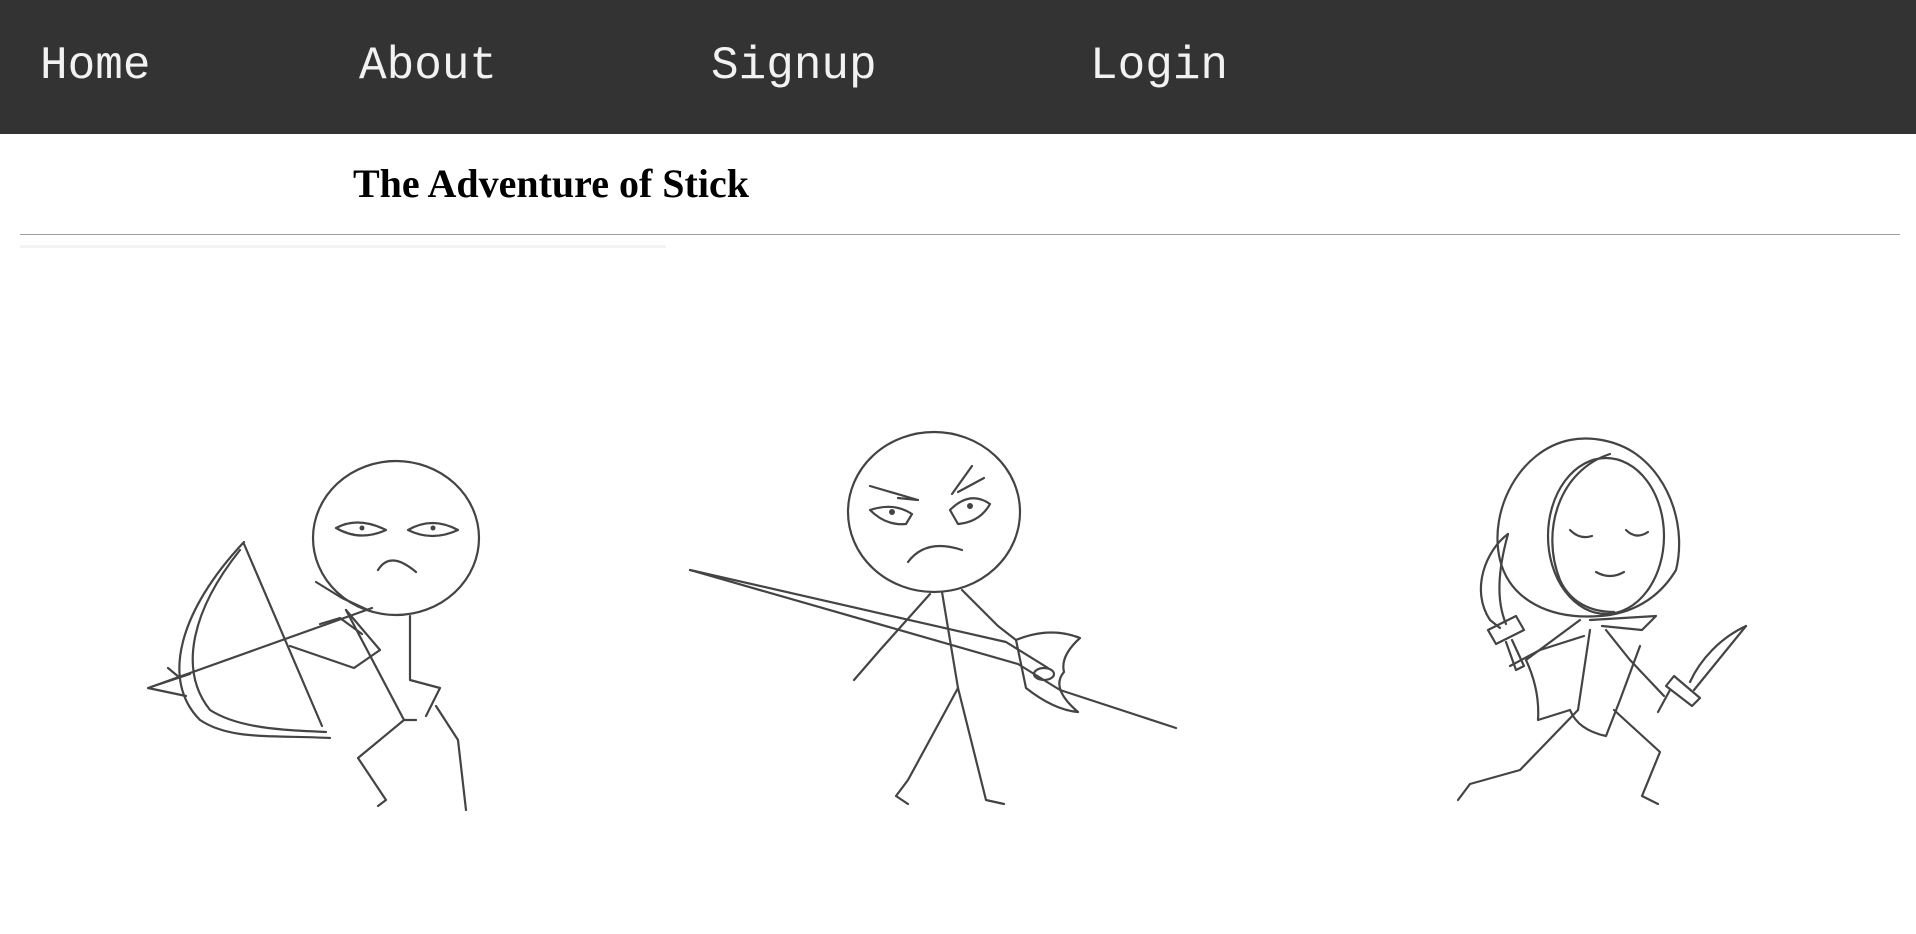 This screenshot has width=1916, height=934. What do you see at coordinates (1585, 620) in the screenshot?
I see `hooded-dagger-stick-figure` at bounding box center [1585, 620].